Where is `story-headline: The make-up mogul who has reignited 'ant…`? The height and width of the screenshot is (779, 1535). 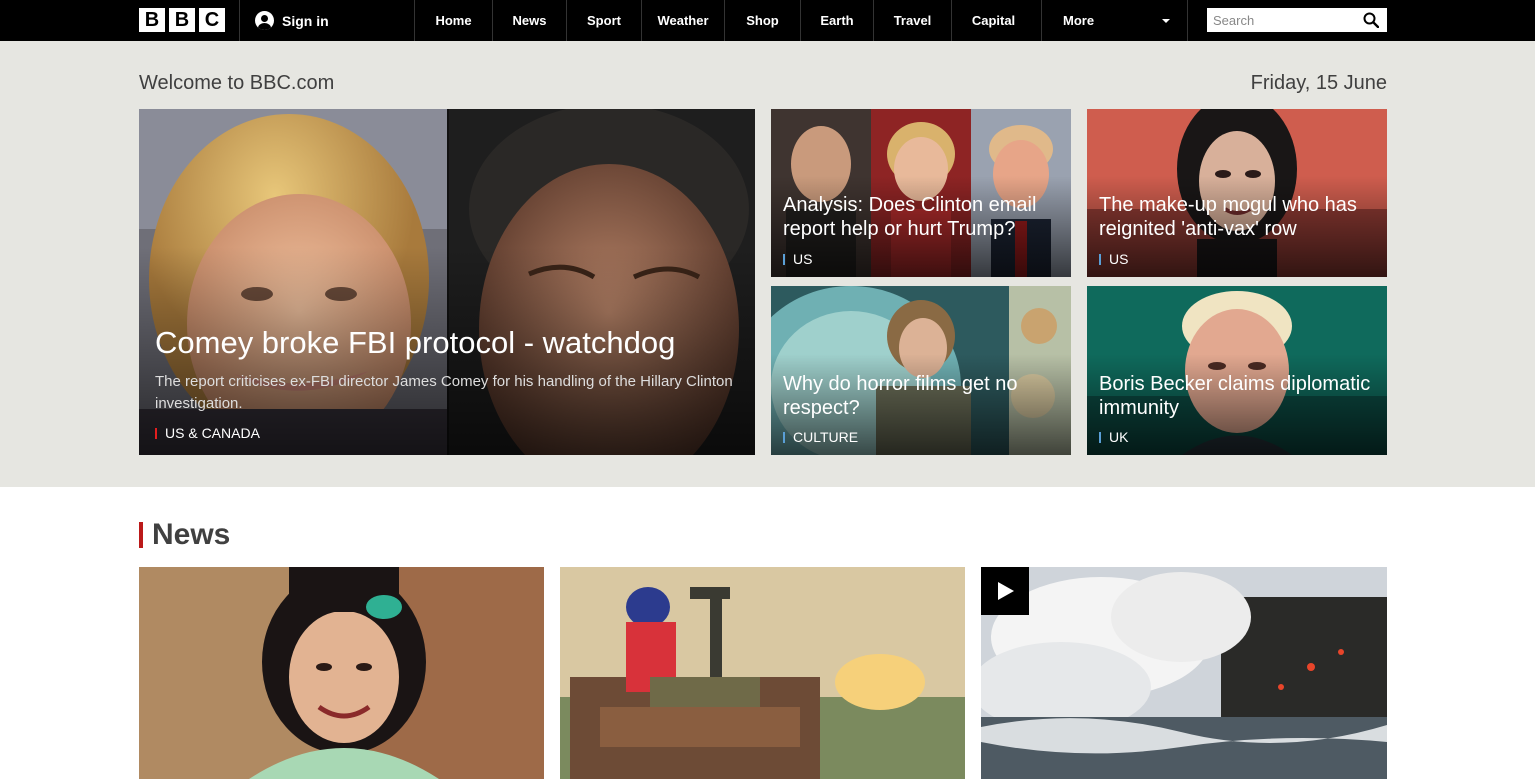 story-headline: The make-up mogul who has reignited 'ant… is located at coordinates (1239, 217).